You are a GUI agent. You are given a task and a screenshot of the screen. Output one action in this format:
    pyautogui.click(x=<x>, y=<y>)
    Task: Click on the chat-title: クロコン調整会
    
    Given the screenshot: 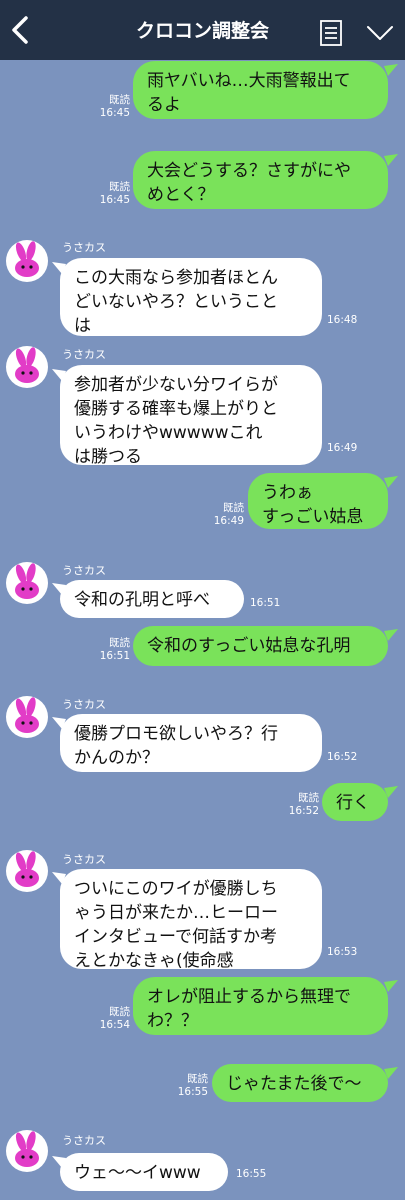 What is the action you would take?
    pyautogui.click(x=202, y=31)
    